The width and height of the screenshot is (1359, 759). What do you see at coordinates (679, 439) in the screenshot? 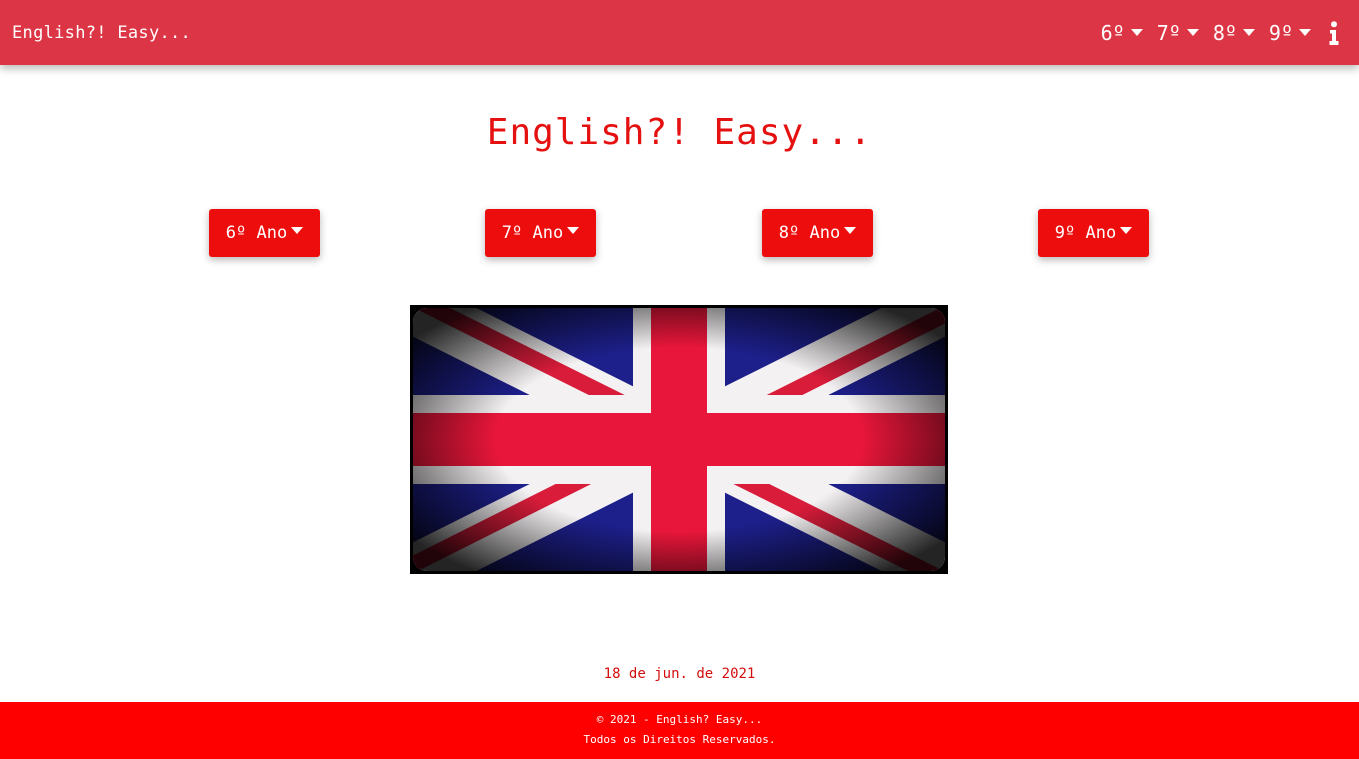
I see `union-jack-flag-image` at bounding box center [679, 439].